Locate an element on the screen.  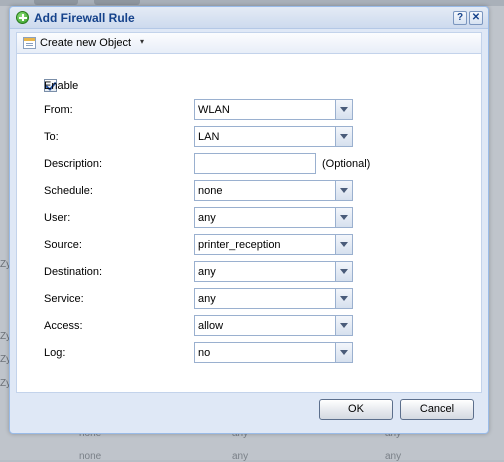
service-value: any is located at coordinates (207, 299).